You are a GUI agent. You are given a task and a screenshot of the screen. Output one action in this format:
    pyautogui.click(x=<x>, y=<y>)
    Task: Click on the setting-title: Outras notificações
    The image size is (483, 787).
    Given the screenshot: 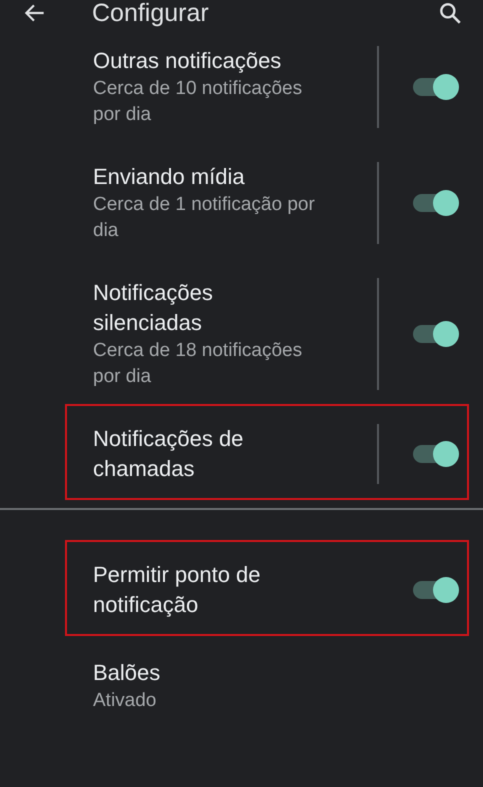 What is the action you would take?
    pyautogui.click(x=187, y=61)
    